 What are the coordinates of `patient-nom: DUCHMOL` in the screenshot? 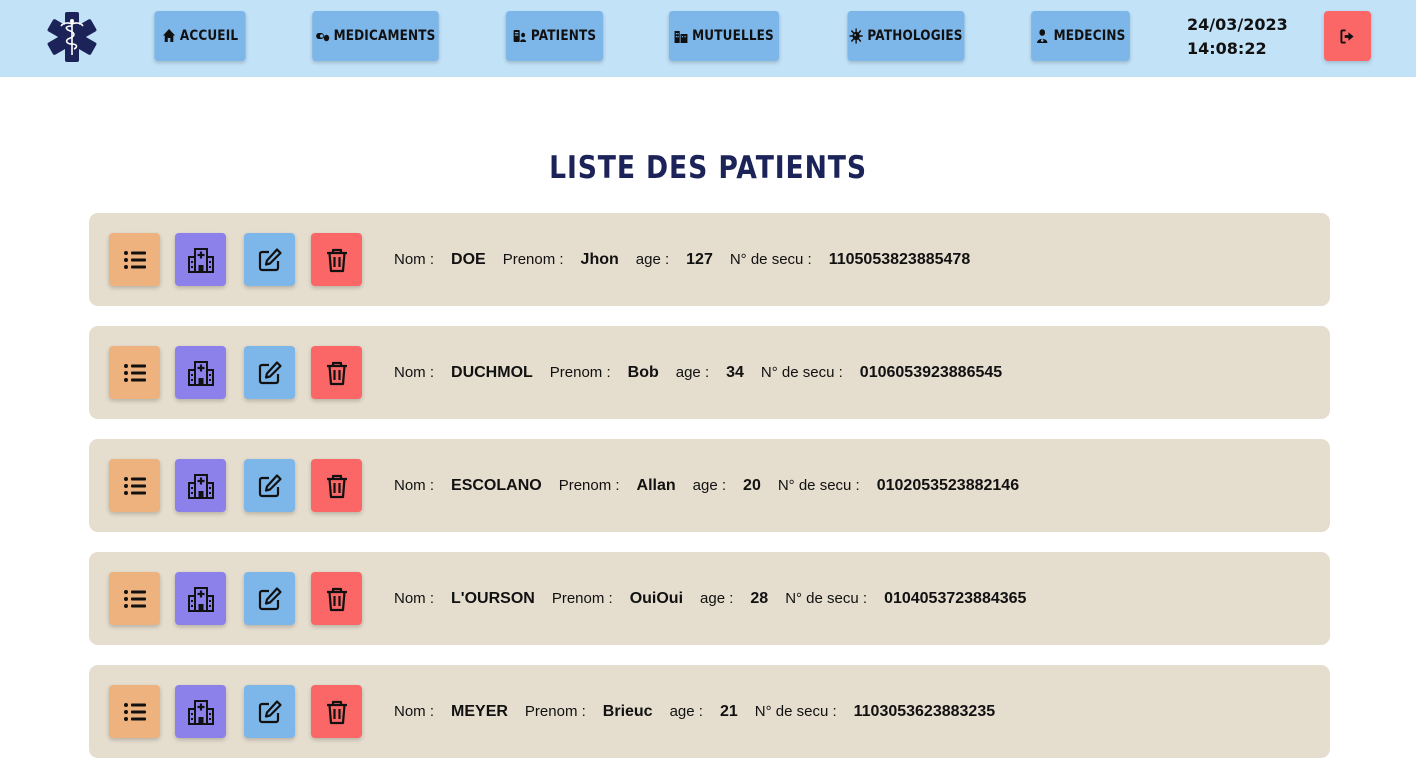 It's located at (492, 372).